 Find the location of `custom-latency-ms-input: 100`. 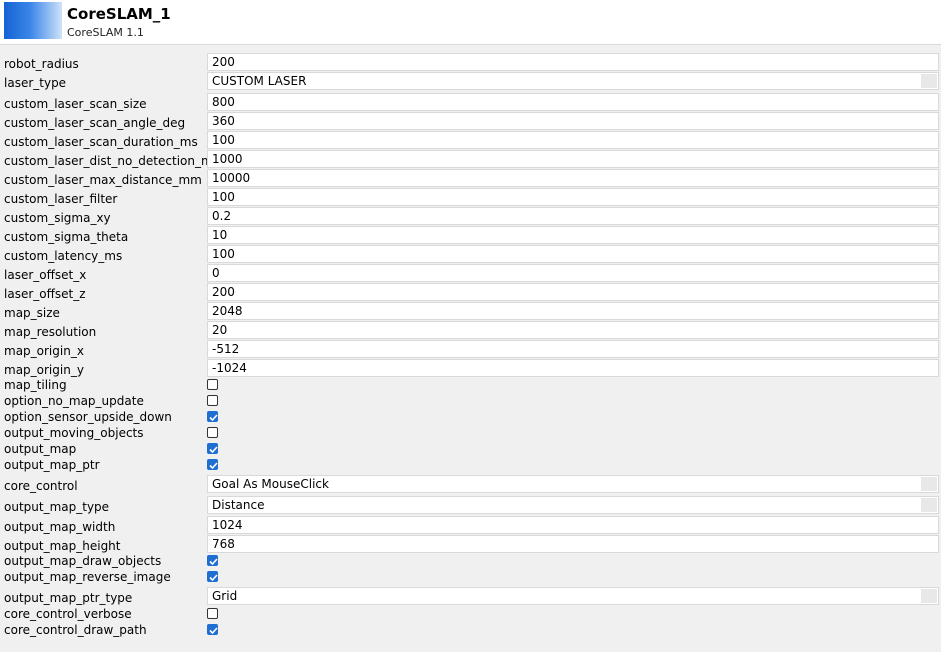

custom-latency-ms-input: 100 is located at coordinates (573, 254).